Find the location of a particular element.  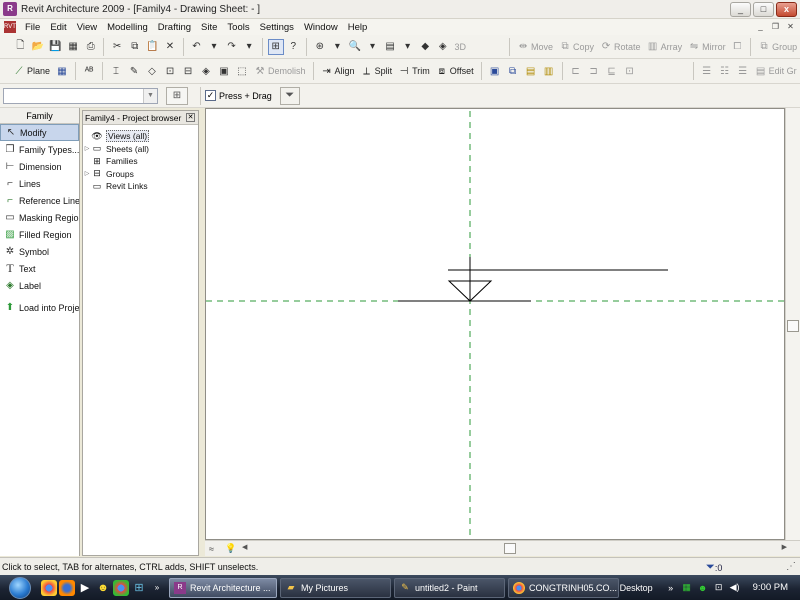

redo-icon: ↷ is located at coordinates (232, 47).